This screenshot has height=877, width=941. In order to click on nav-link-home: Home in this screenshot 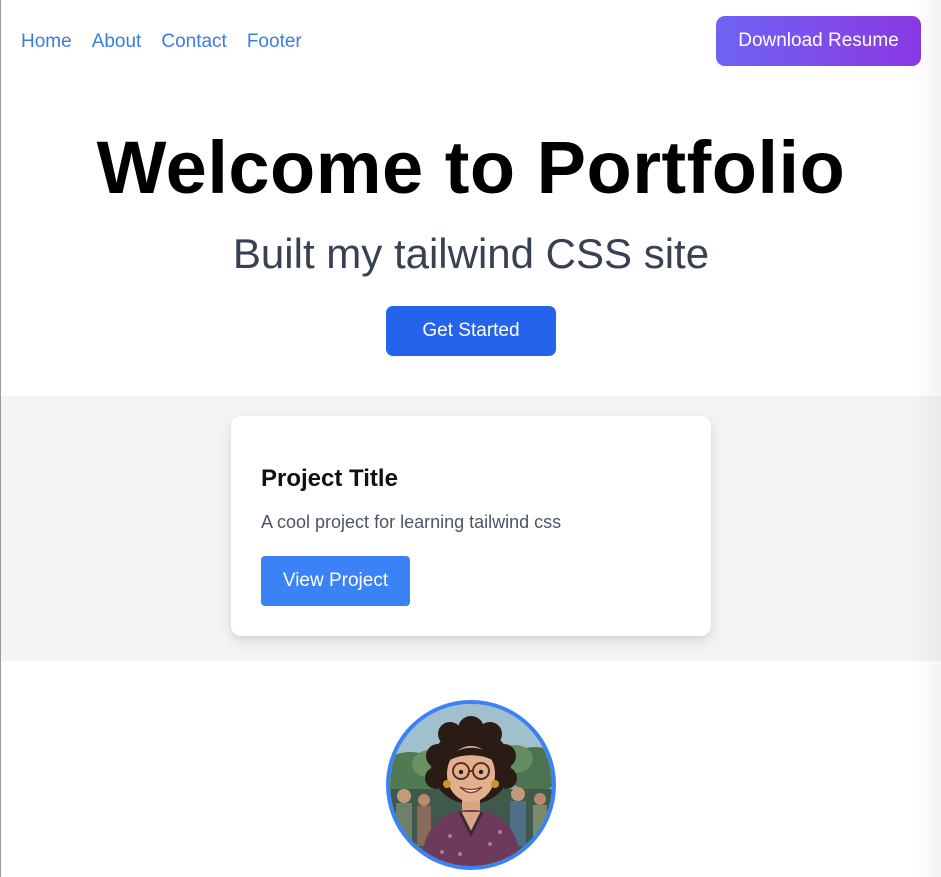, I will do `click(46, 42)`.